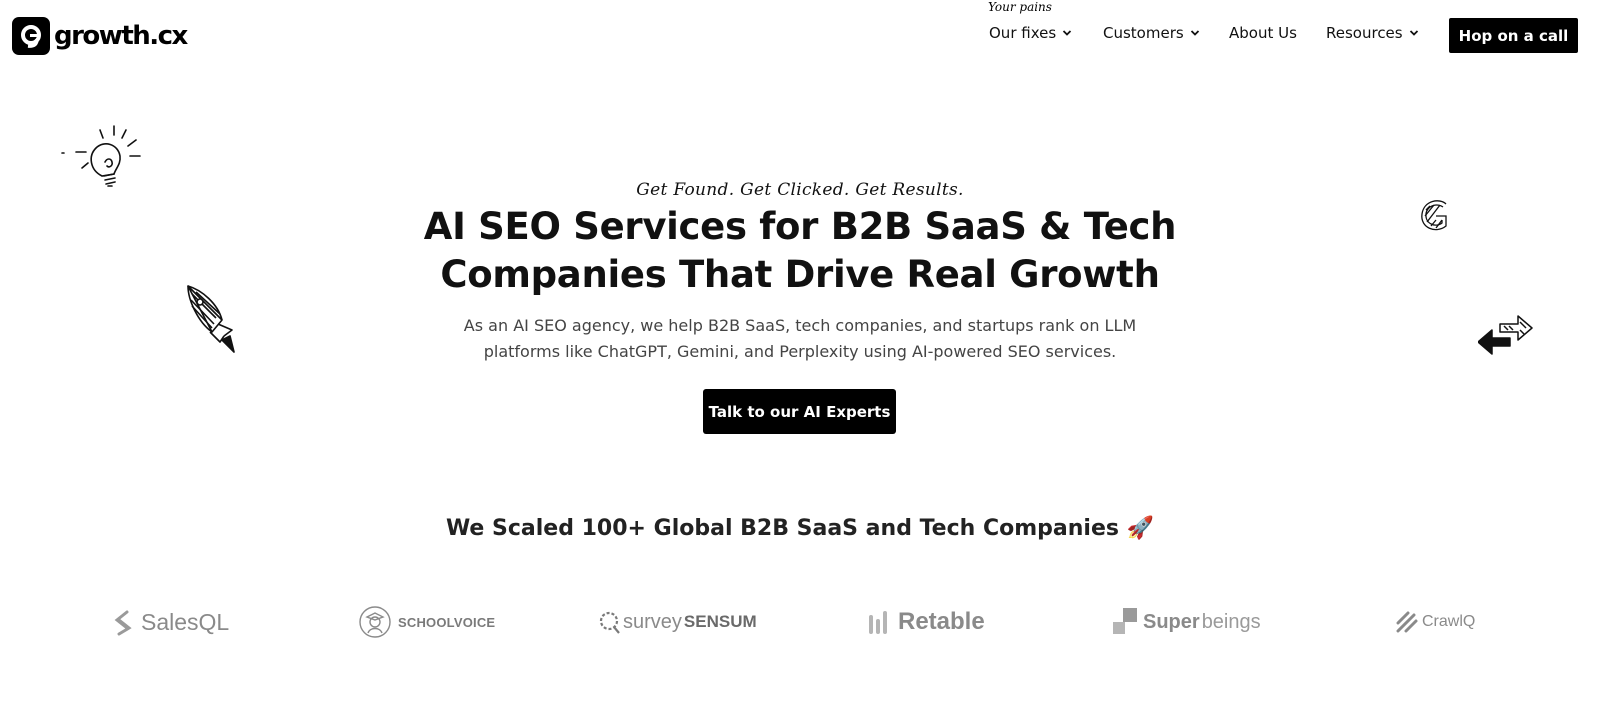  I want to click on nav-label: About Us, so click(1263, 33).